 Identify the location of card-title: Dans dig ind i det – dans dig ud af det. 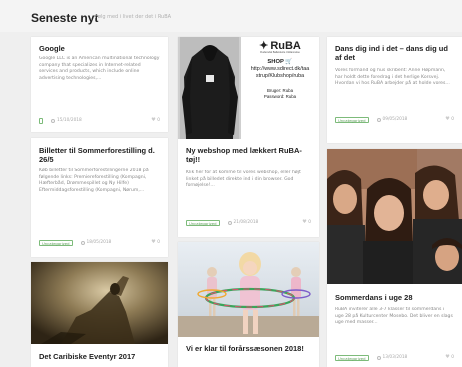
(394, 53).